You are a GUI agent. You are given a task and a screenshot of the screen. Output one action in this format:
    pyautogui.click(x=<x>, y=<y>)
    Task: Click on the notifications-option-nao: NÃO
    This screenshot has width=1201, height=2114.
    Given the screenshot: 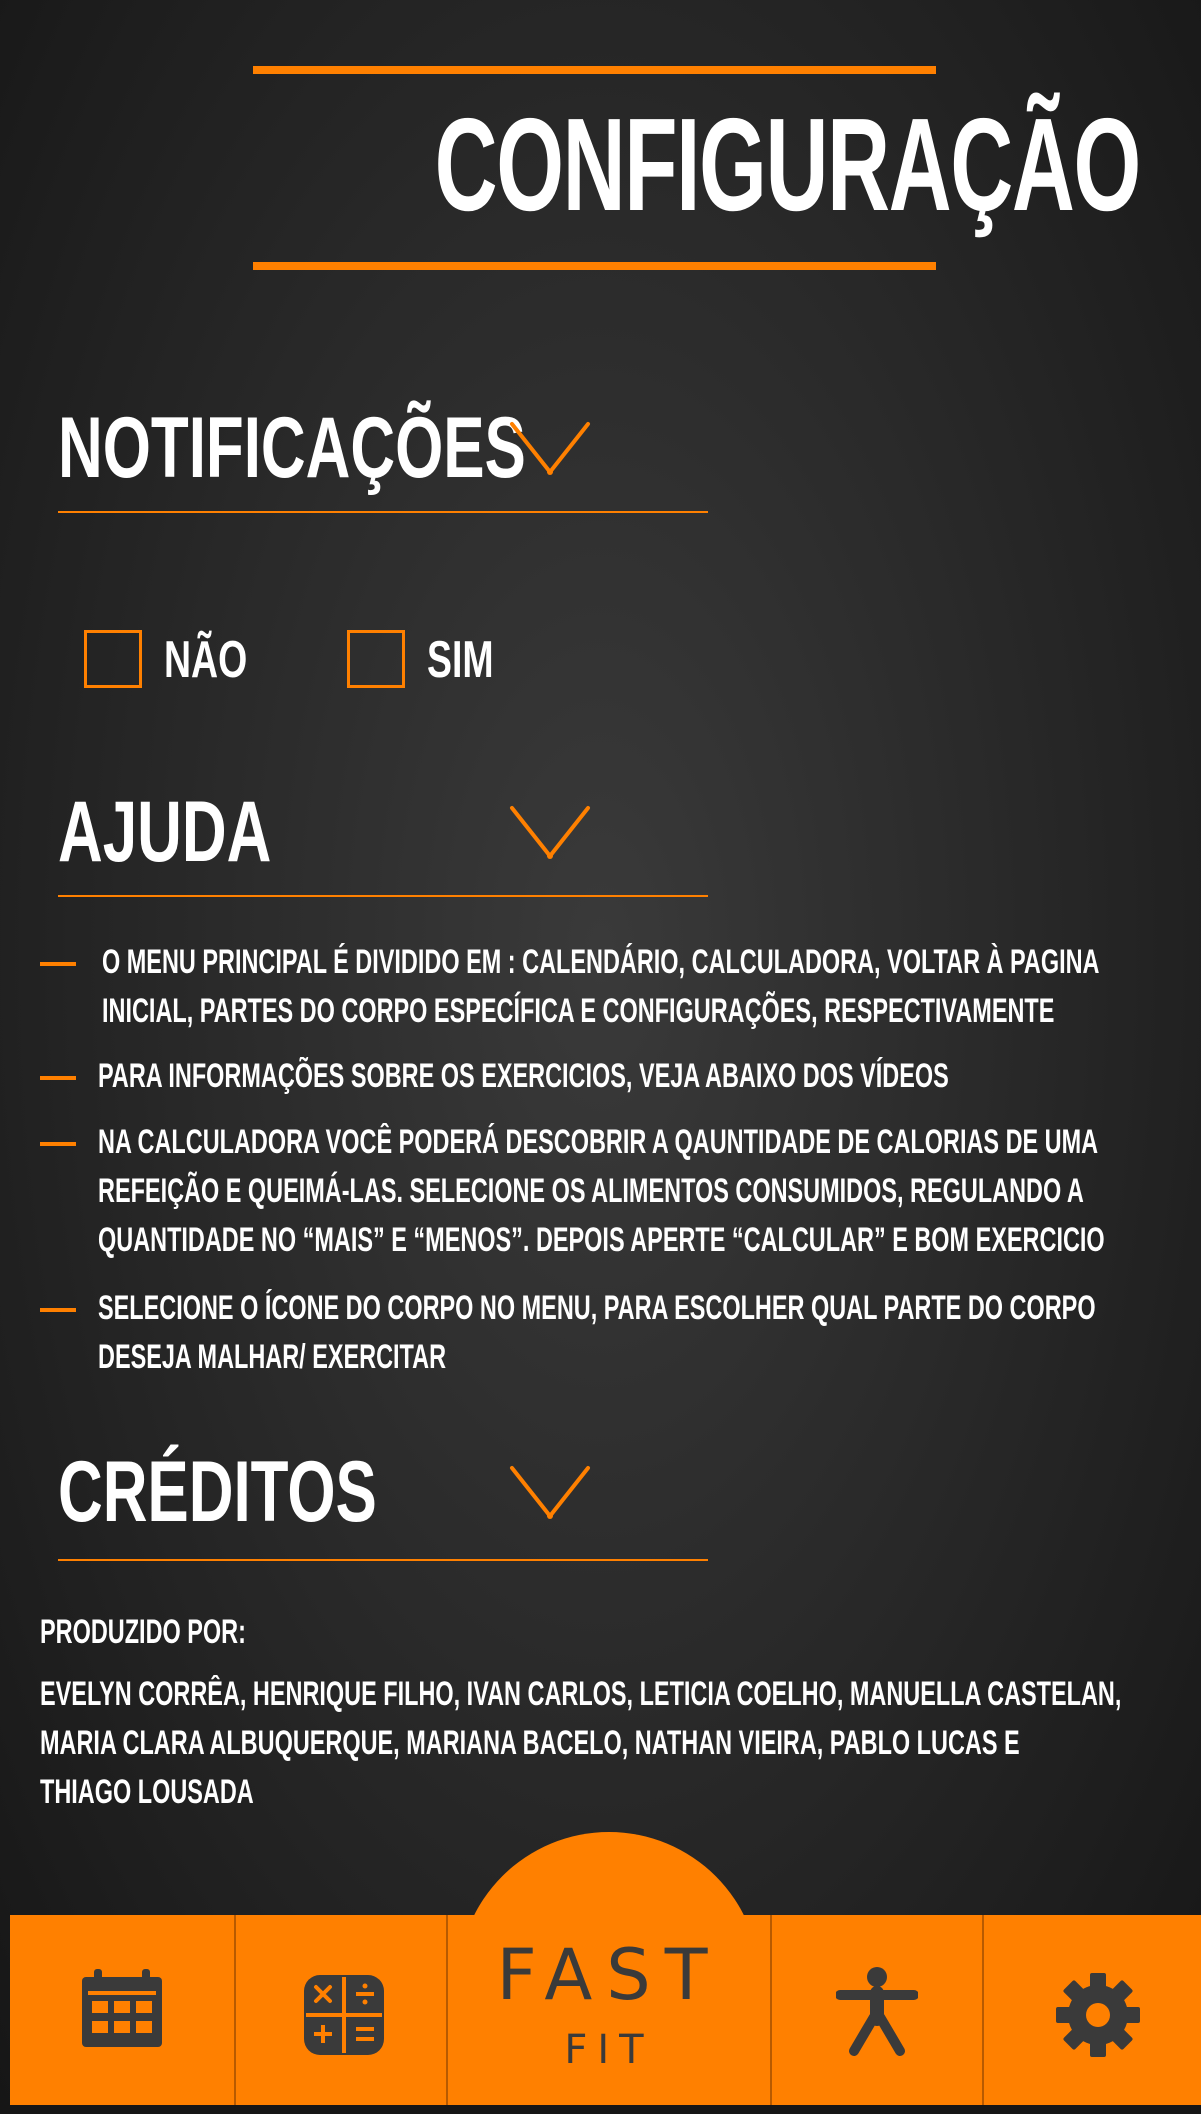 What is the action you would take?
    pyautogui.click(x=174, y=660)
    